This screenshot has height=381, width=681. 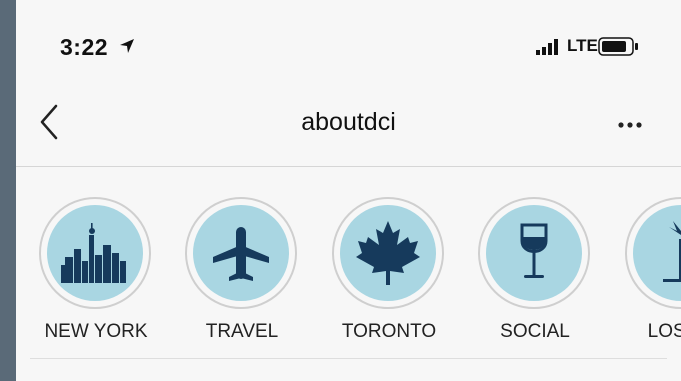 What do you see at coordinates (534, 250) in the screenshot?
I see `wine-glass-icon` at bounding box center [534, 250].